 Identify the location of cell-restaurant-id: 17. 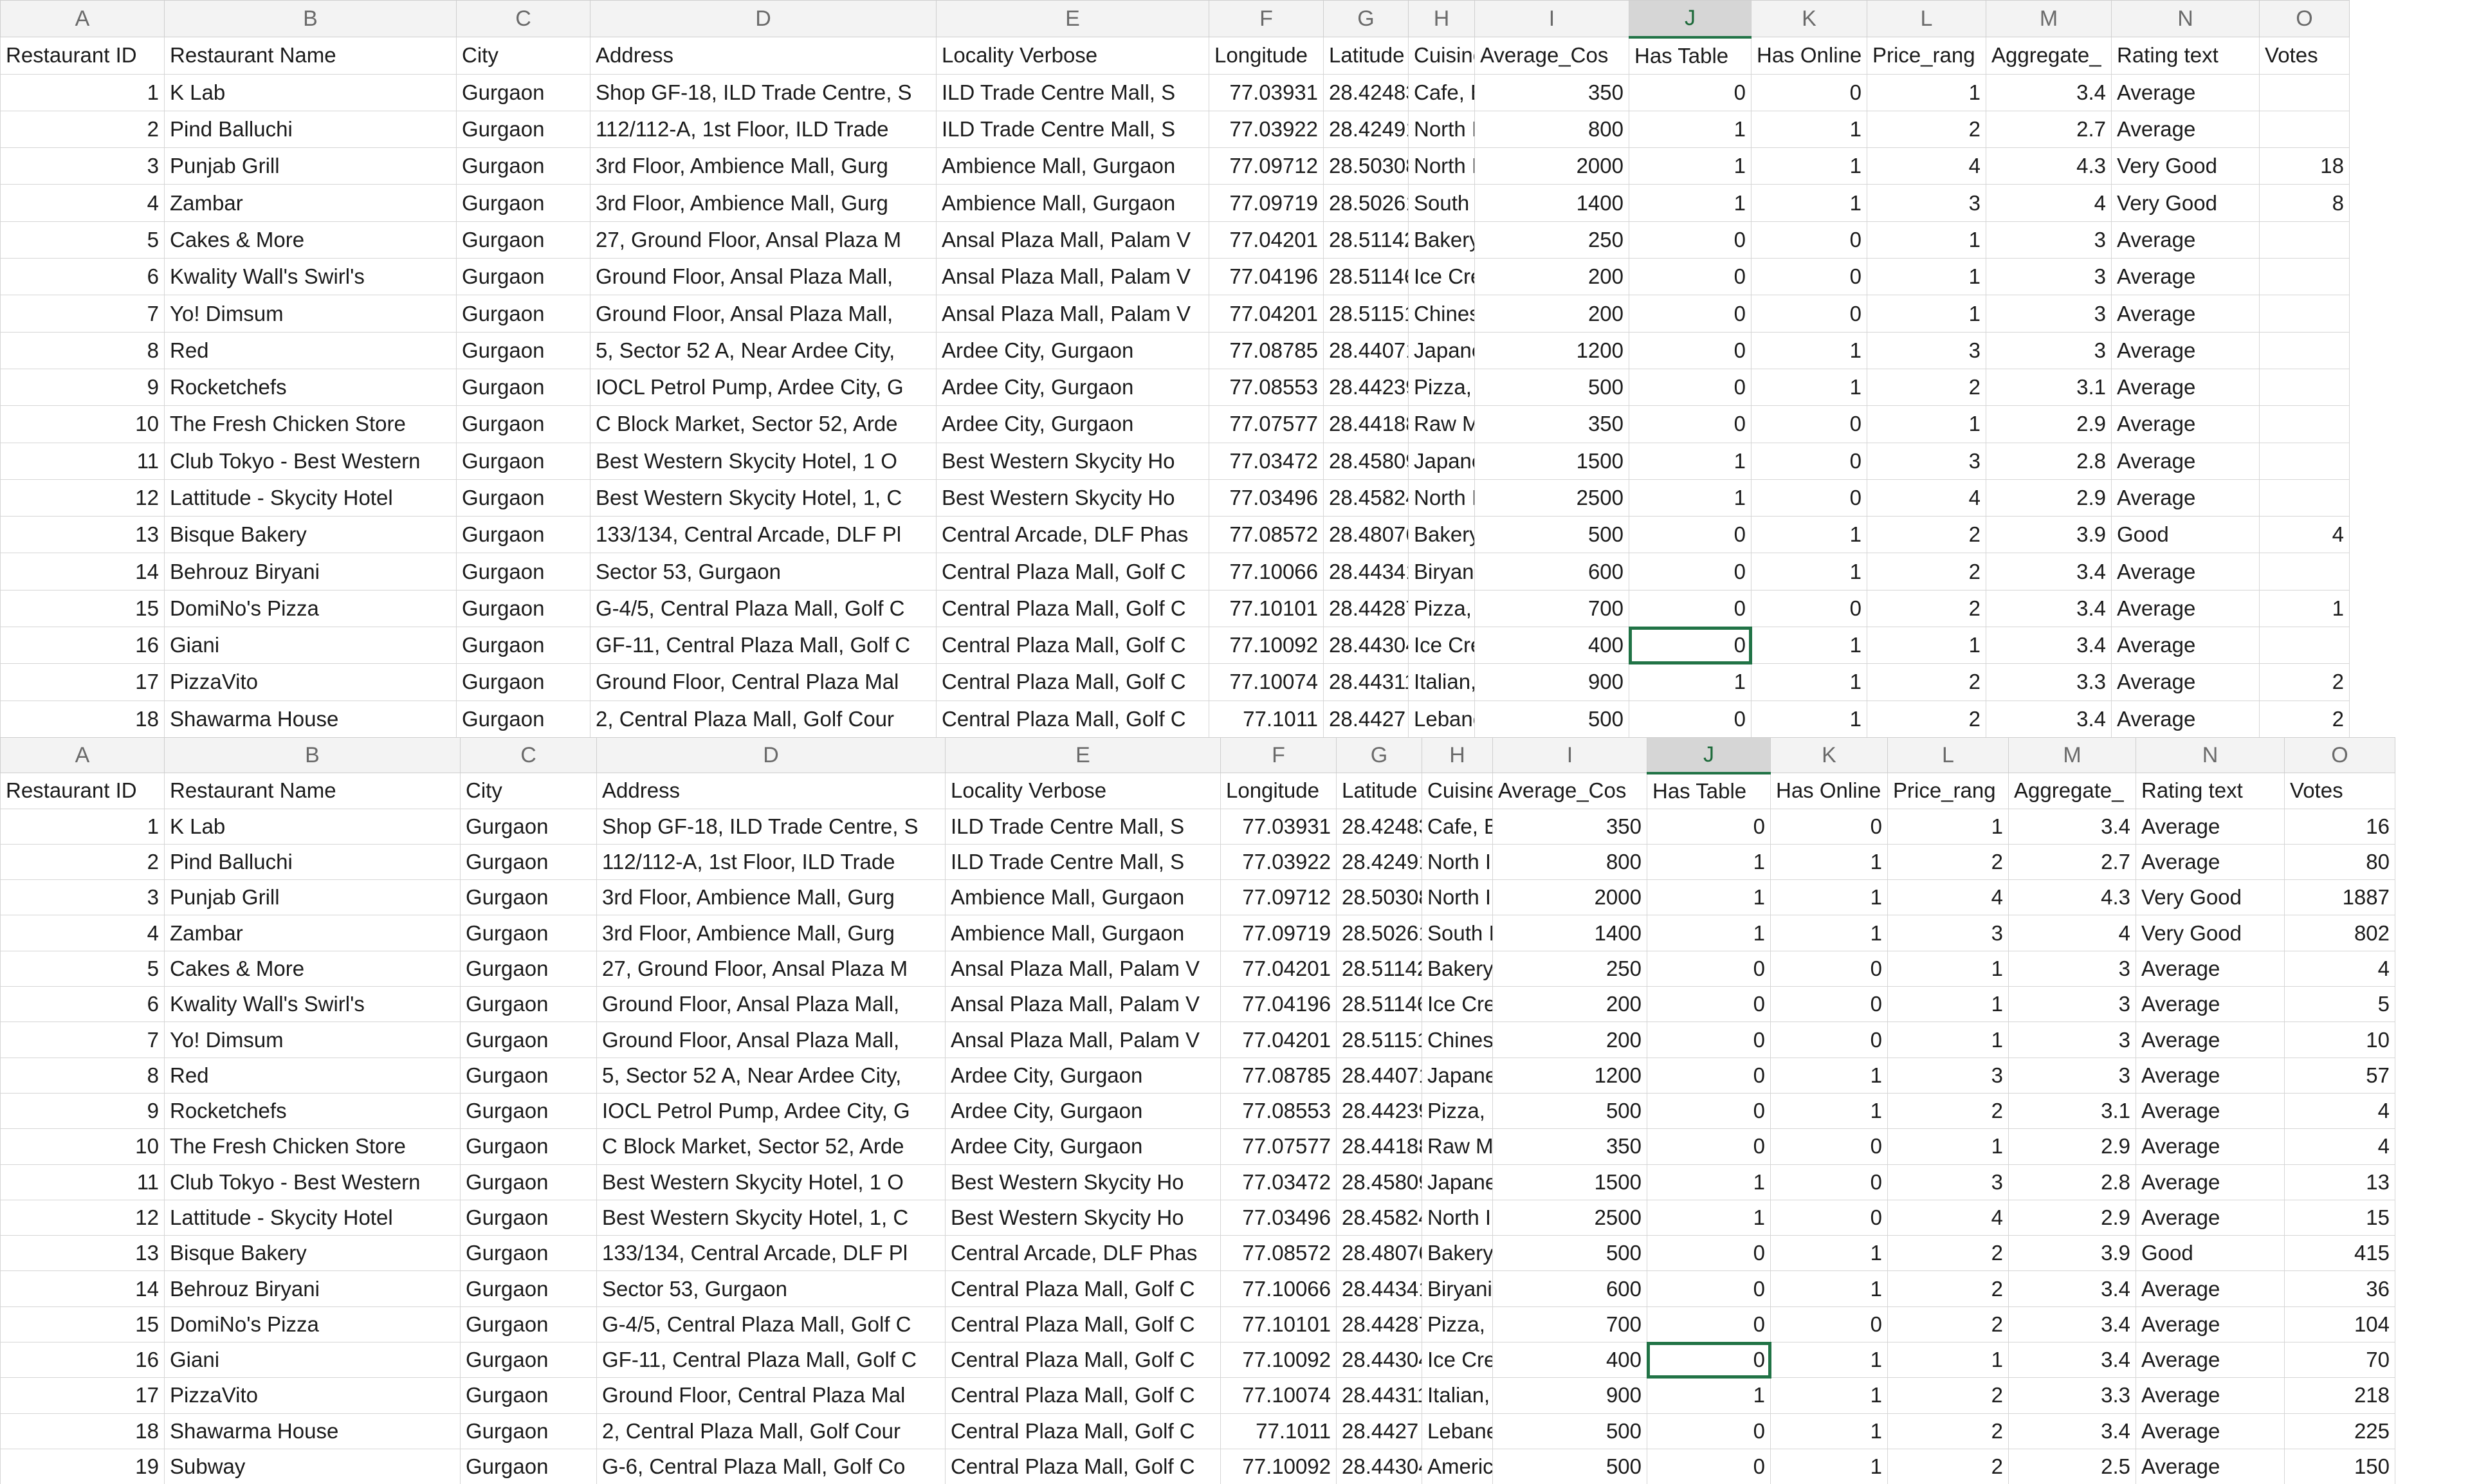
(82, 682).